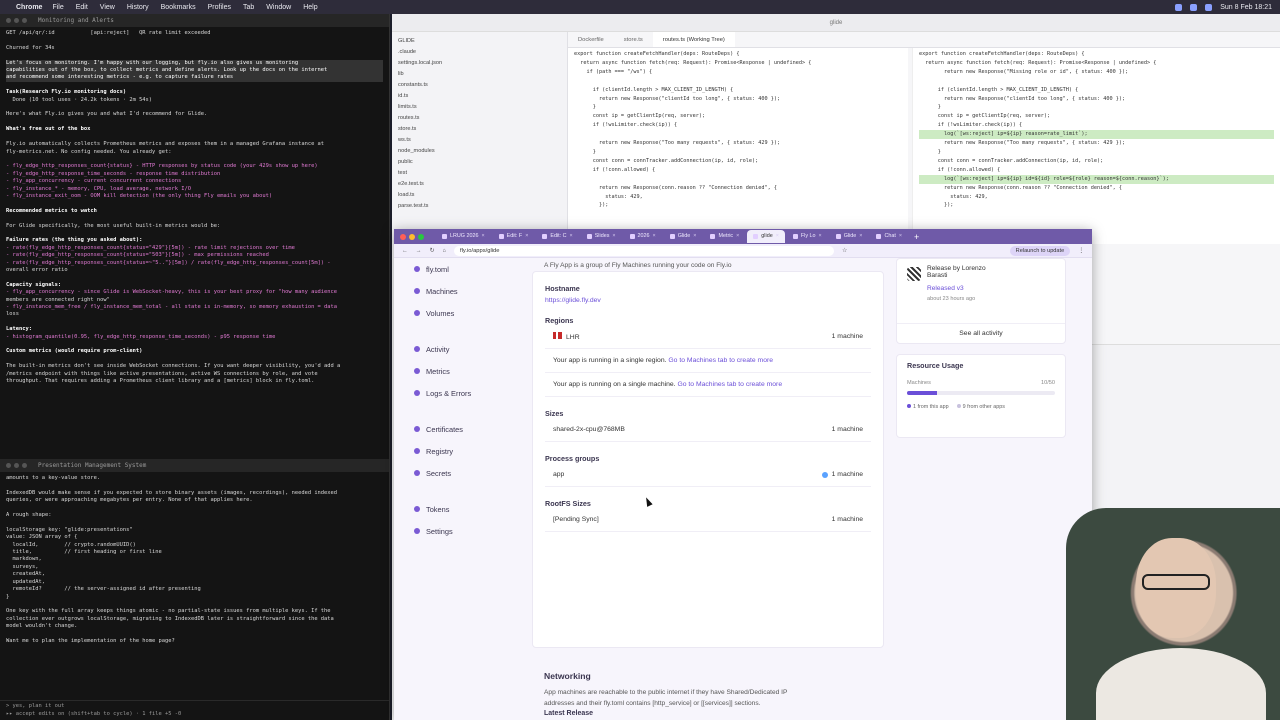  I want to click on see-all-activity-button: See all activity, so click(981, 330).